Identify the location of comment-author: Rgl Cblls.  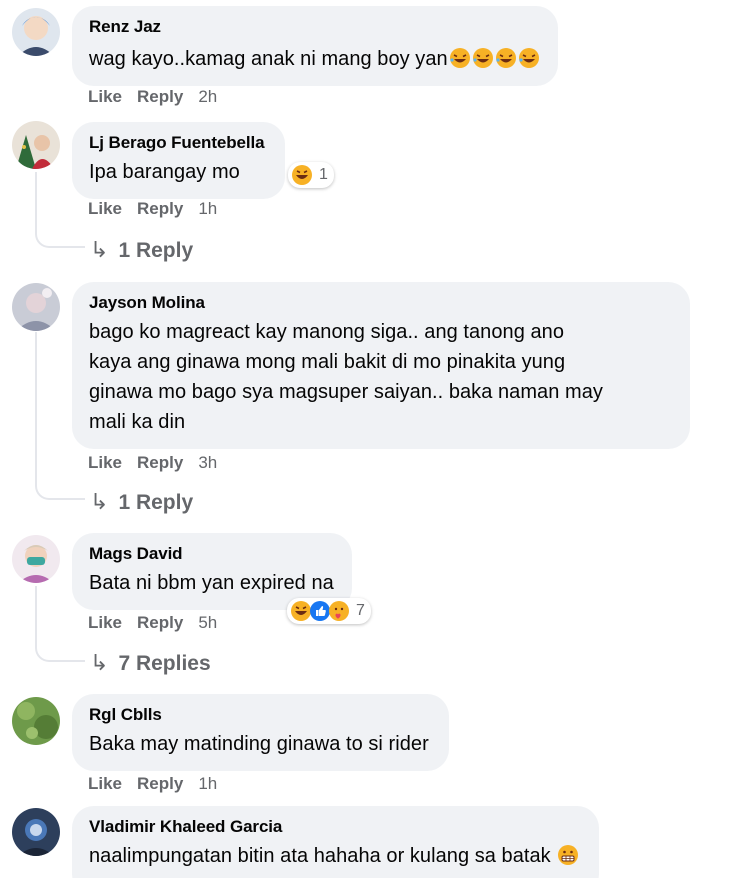
(259, 715).